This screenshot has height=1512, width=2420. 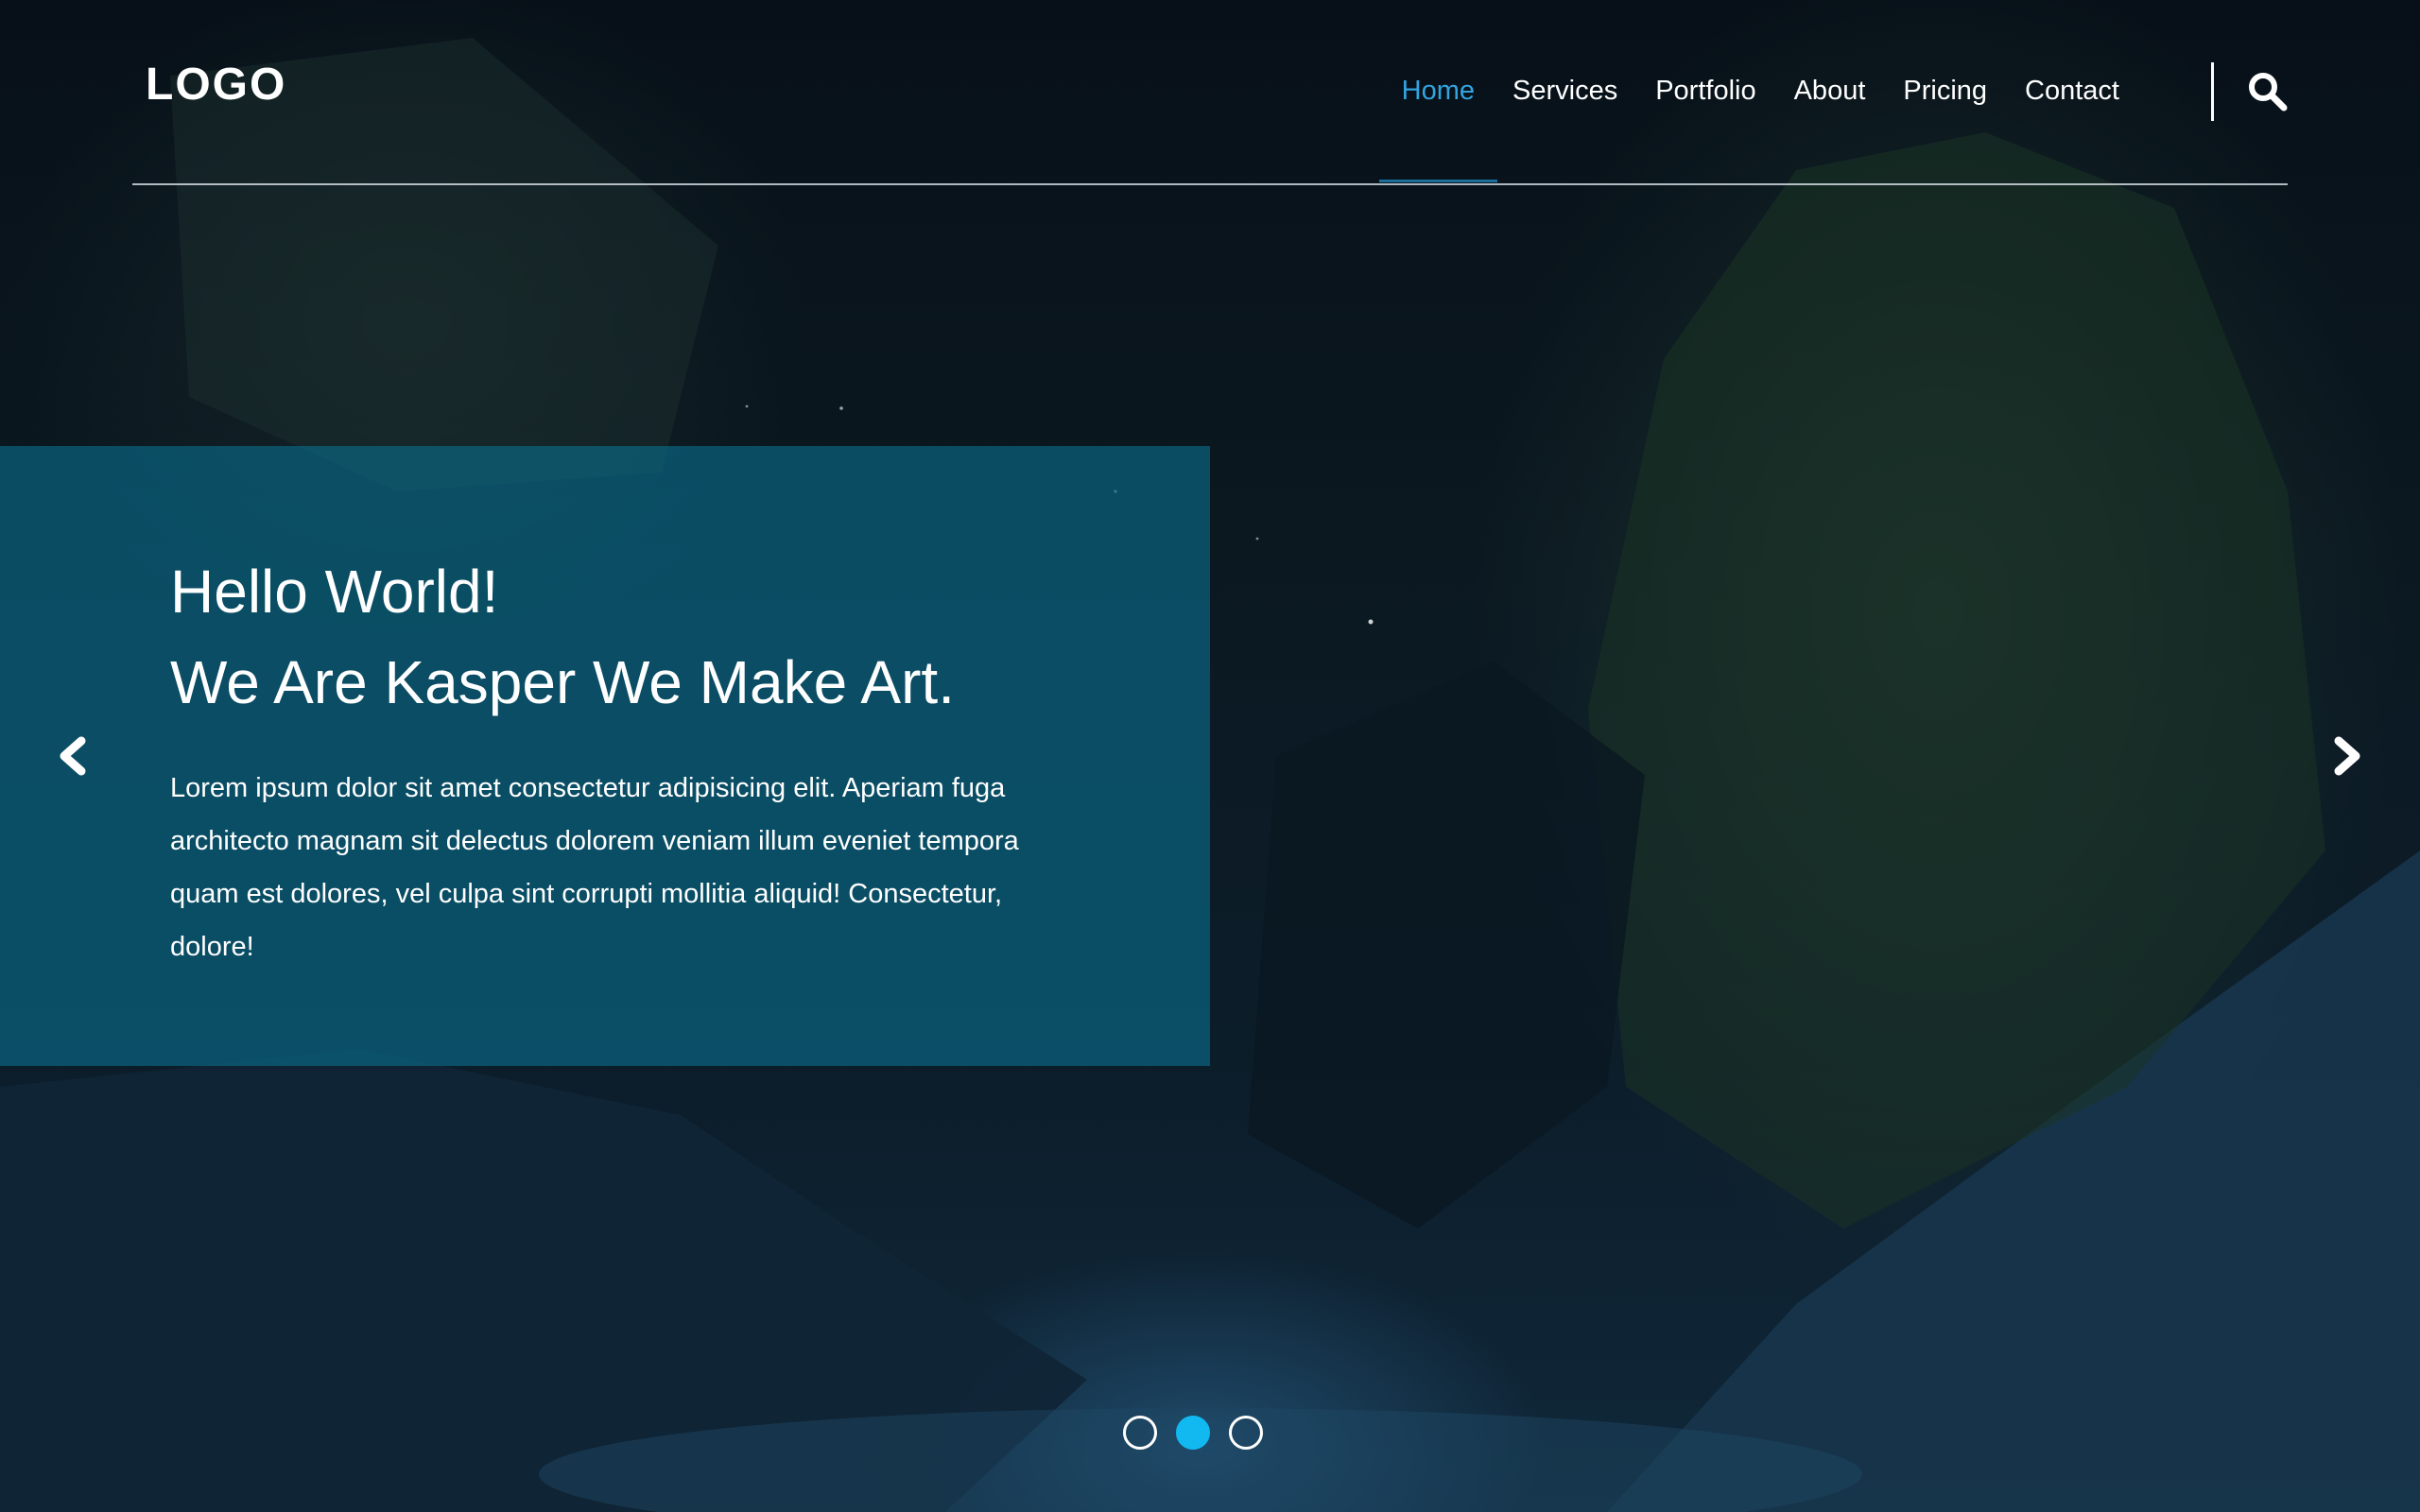 I want to click on slider-pagination, so click(x=1193, y=1433).